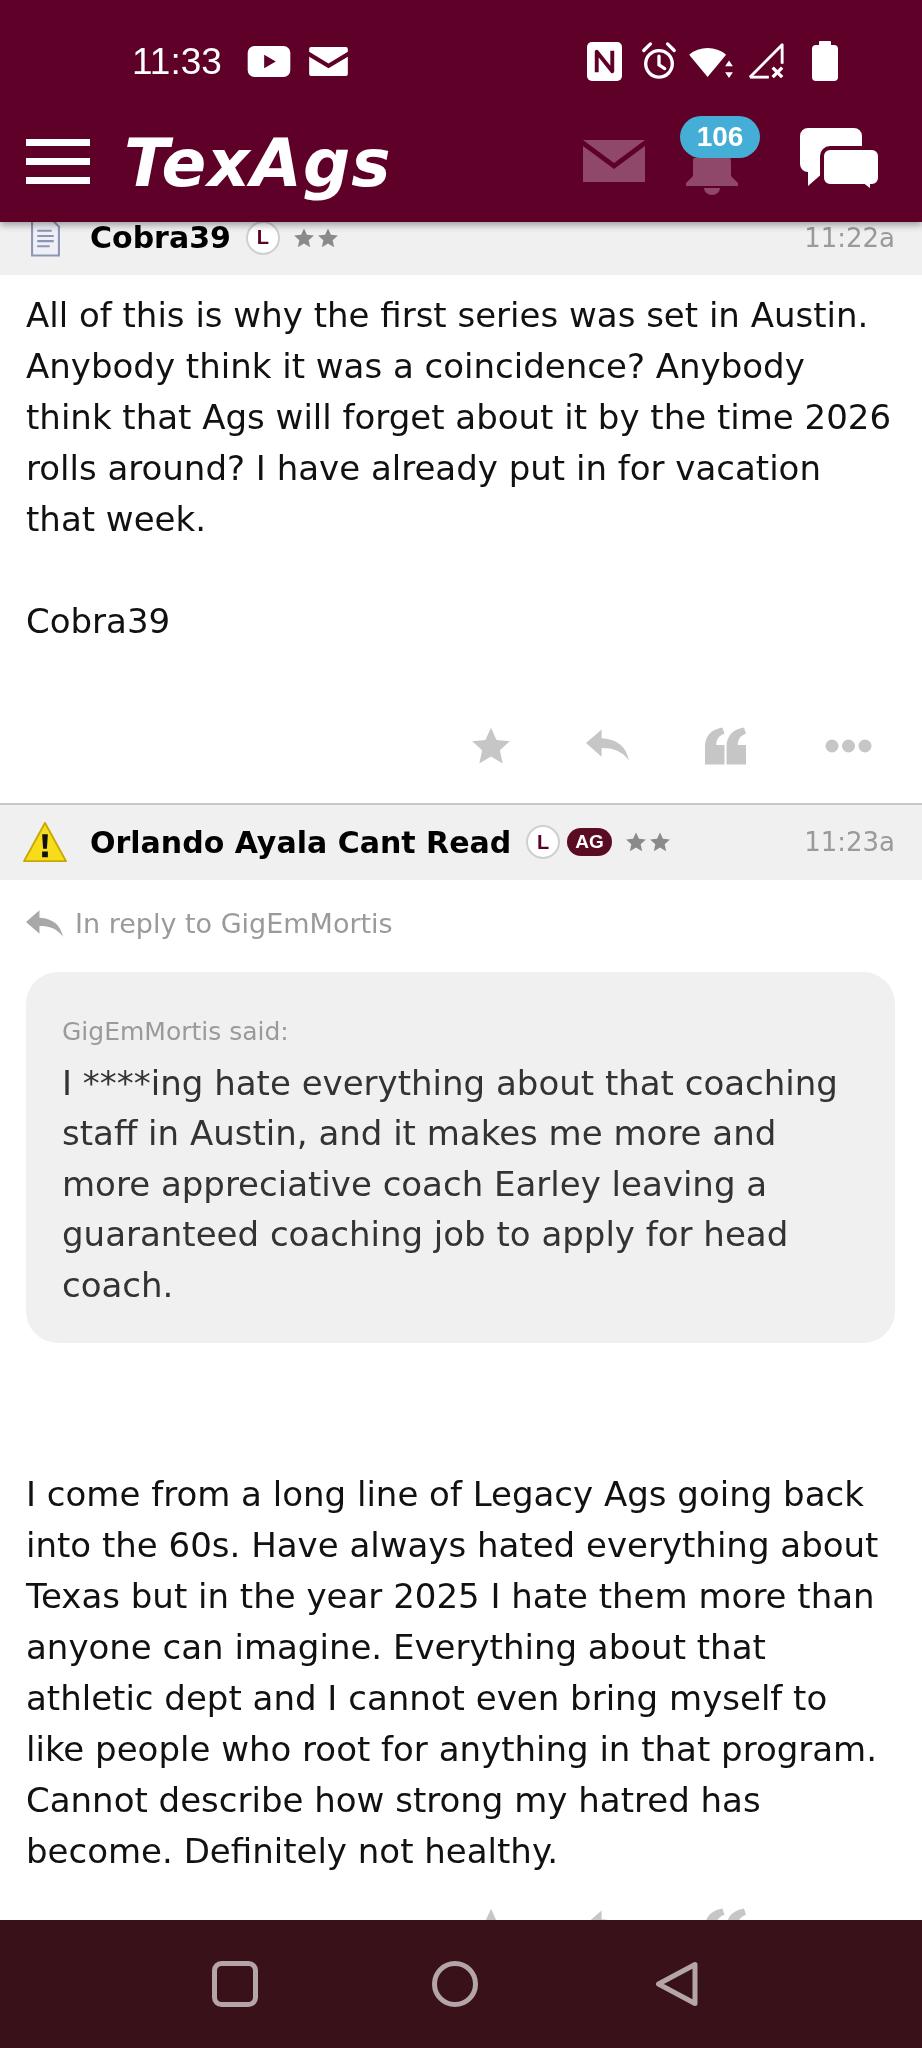 The height and width of the screenshot is (2048, 922). I want to click on author-name: Cobra39, so click(160, 238).